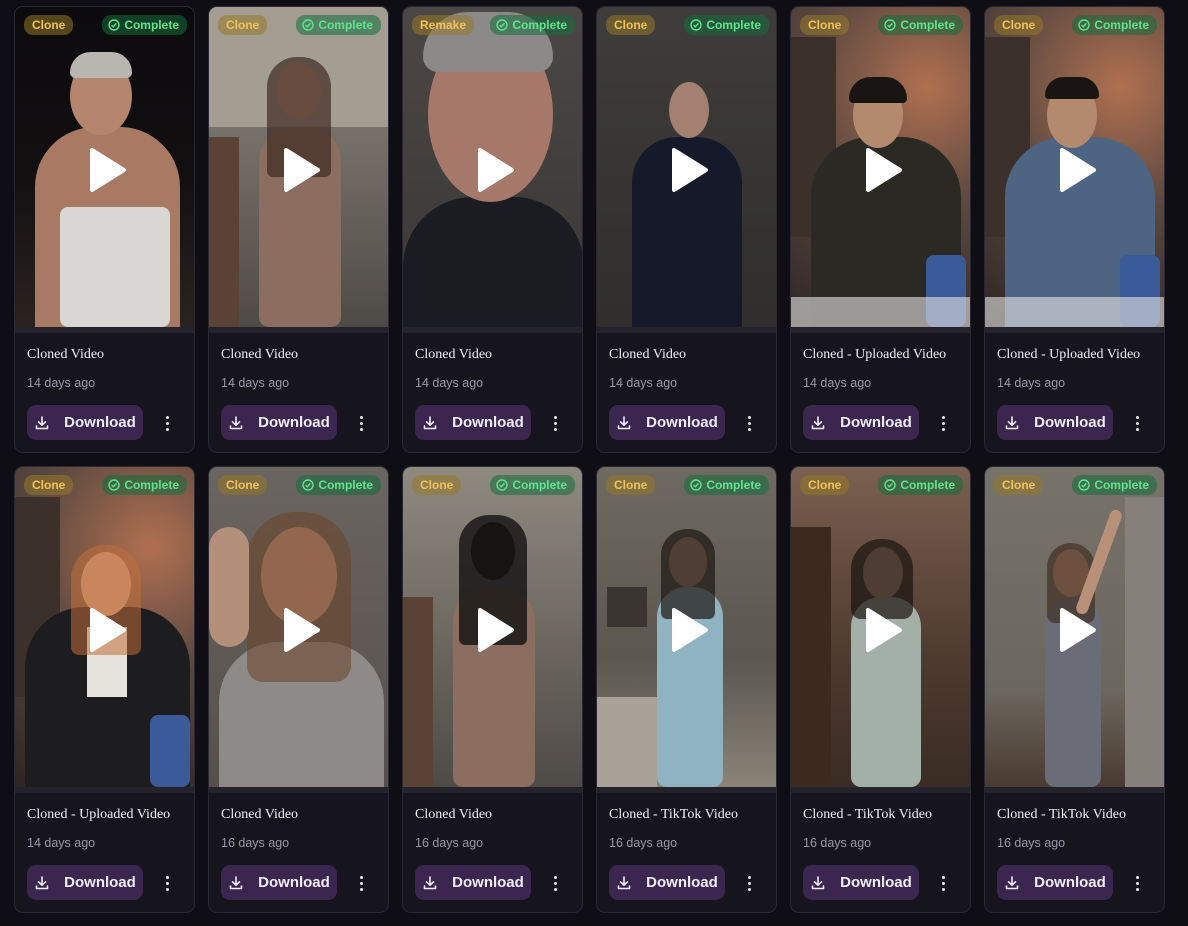 The image size is (1188, 926). I want to click on video-thumbnail: Remake Complete, so click(492, 167).